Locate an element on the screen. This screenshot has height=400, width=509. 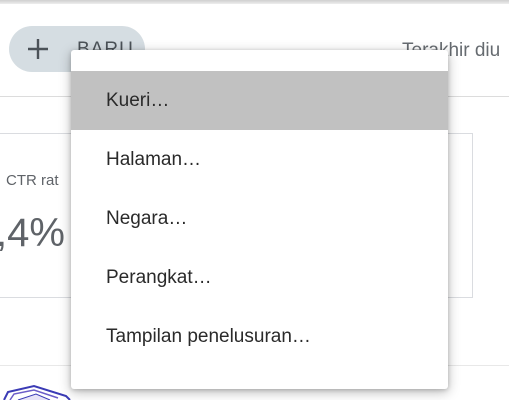
metric-value: ,4% is located at coordinates (32, 233).